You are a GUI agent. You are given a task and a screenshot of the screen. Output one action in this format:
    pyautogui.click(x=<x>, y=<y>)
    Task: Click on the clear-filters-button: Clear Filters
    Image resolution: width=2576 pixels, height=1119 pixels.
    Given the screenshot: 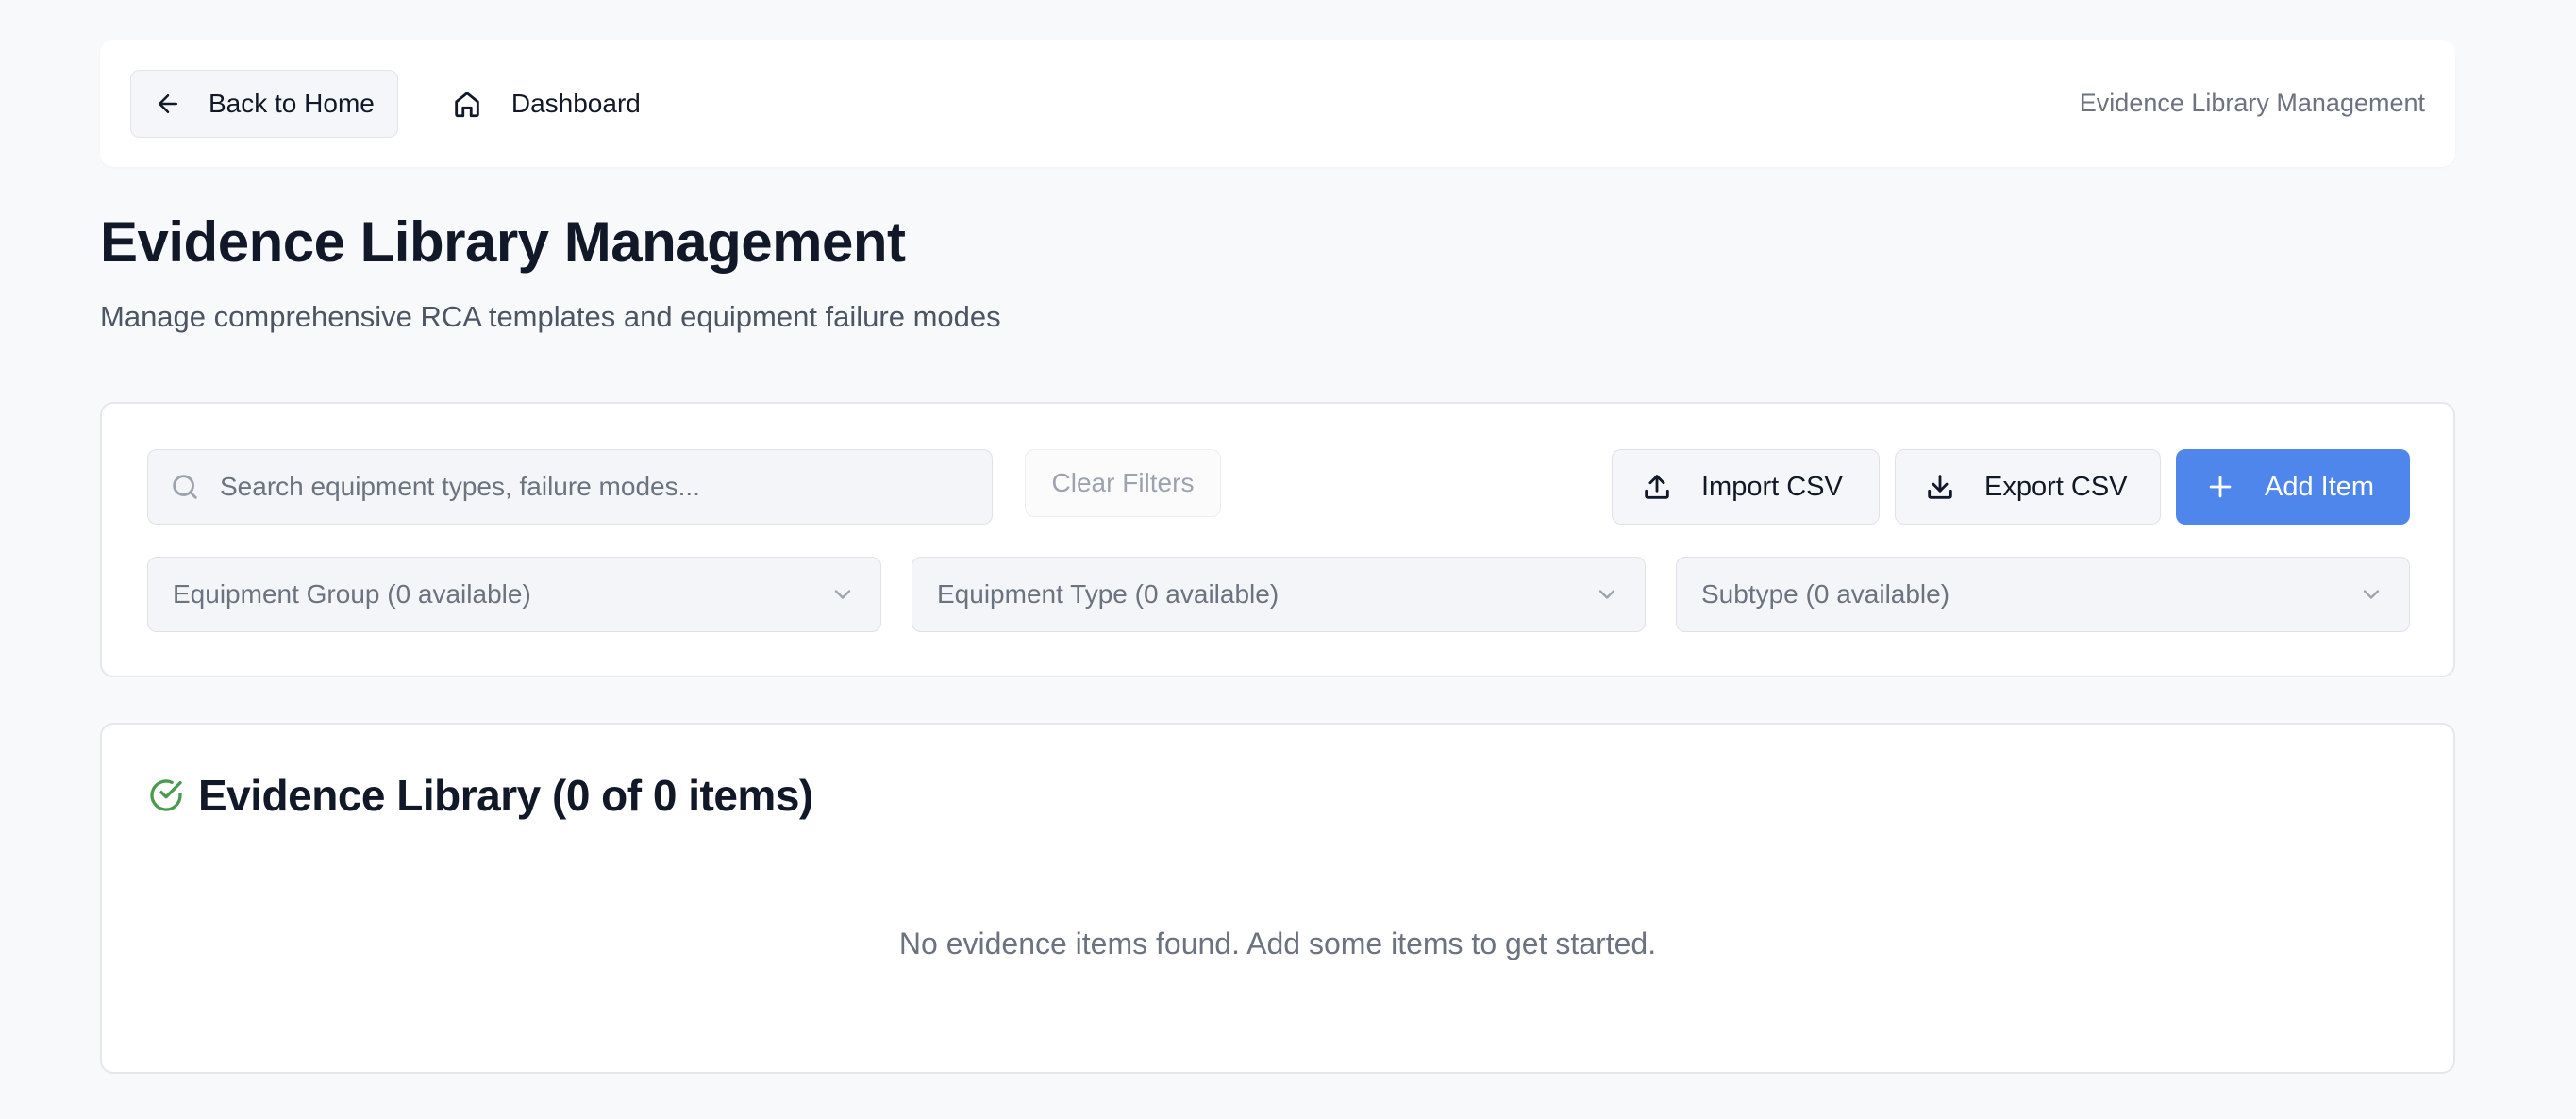 What is the action you would take?
    pyautogui.click(x=1123, y=483)
    